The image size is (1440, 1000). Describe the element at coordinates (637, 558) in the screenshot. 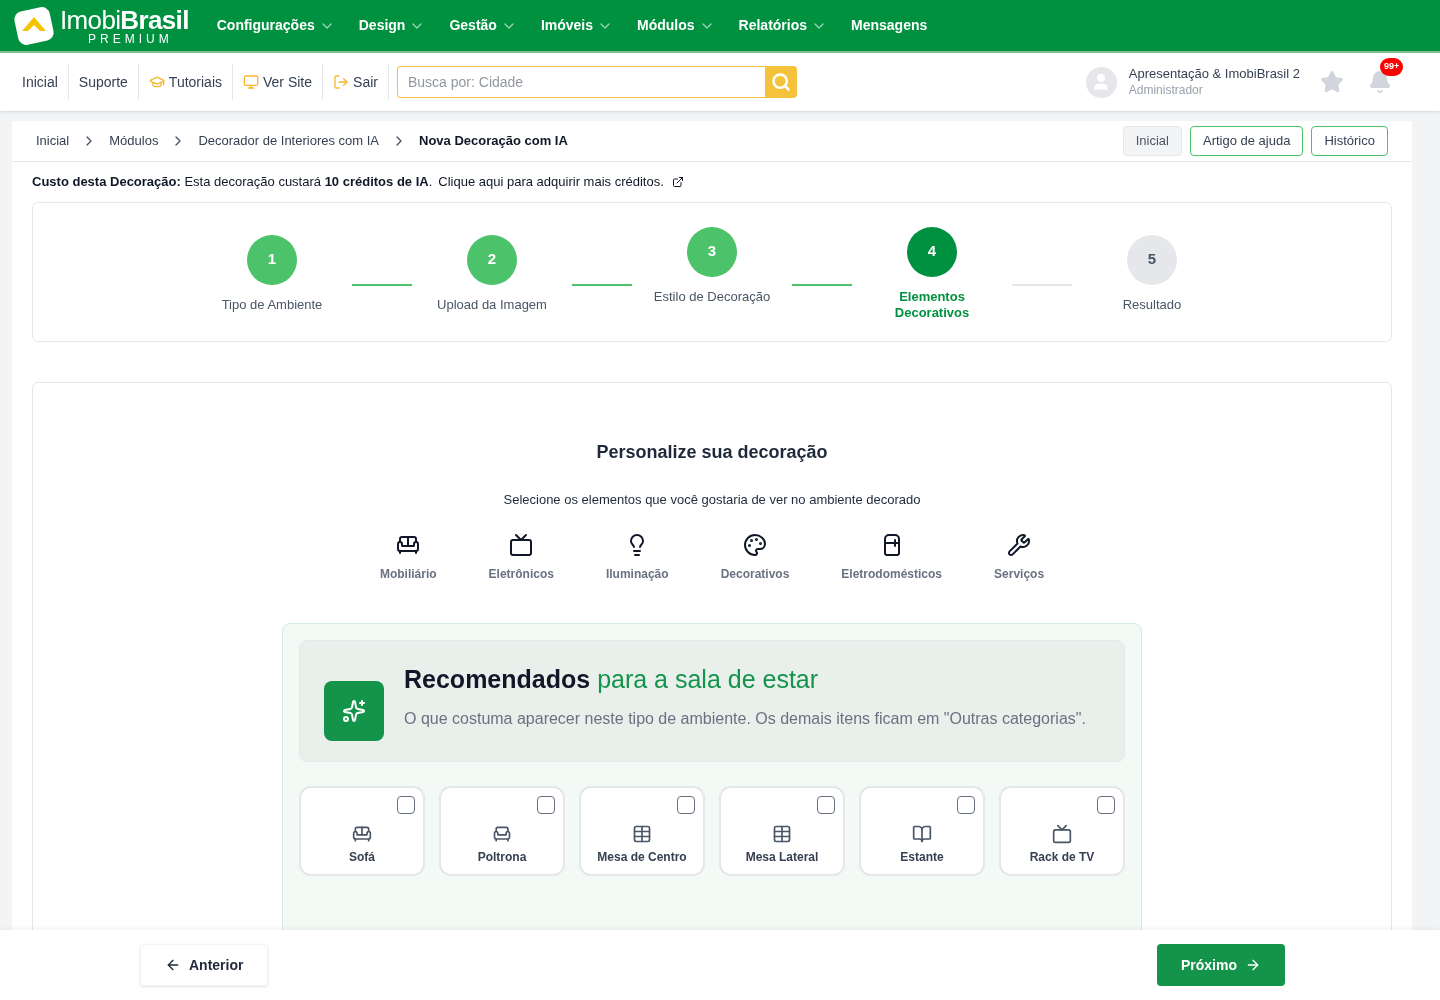

I see `category-tab: Iluminação` at that location.